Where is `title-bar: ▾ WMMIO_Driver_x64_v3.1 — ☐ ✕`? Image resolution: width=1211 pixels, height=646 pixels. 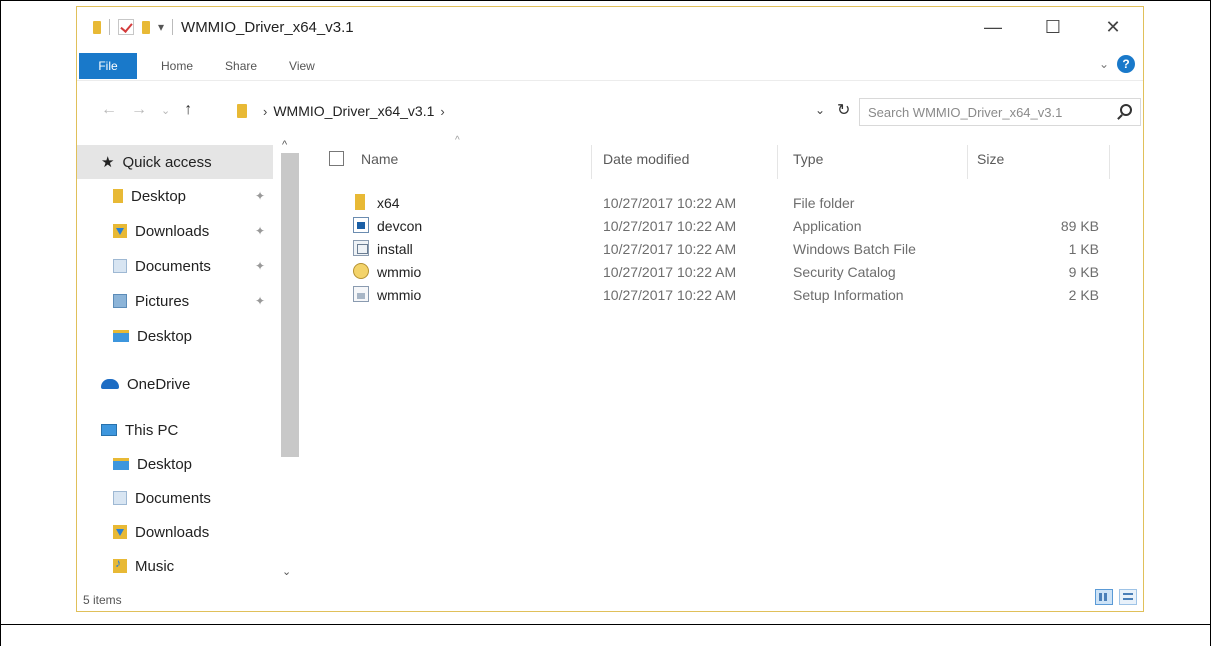
title-bar: ▾ WMMIO_Driver_x64_v3.1 — ☐ ✕ is located at coordinates (610, 27).